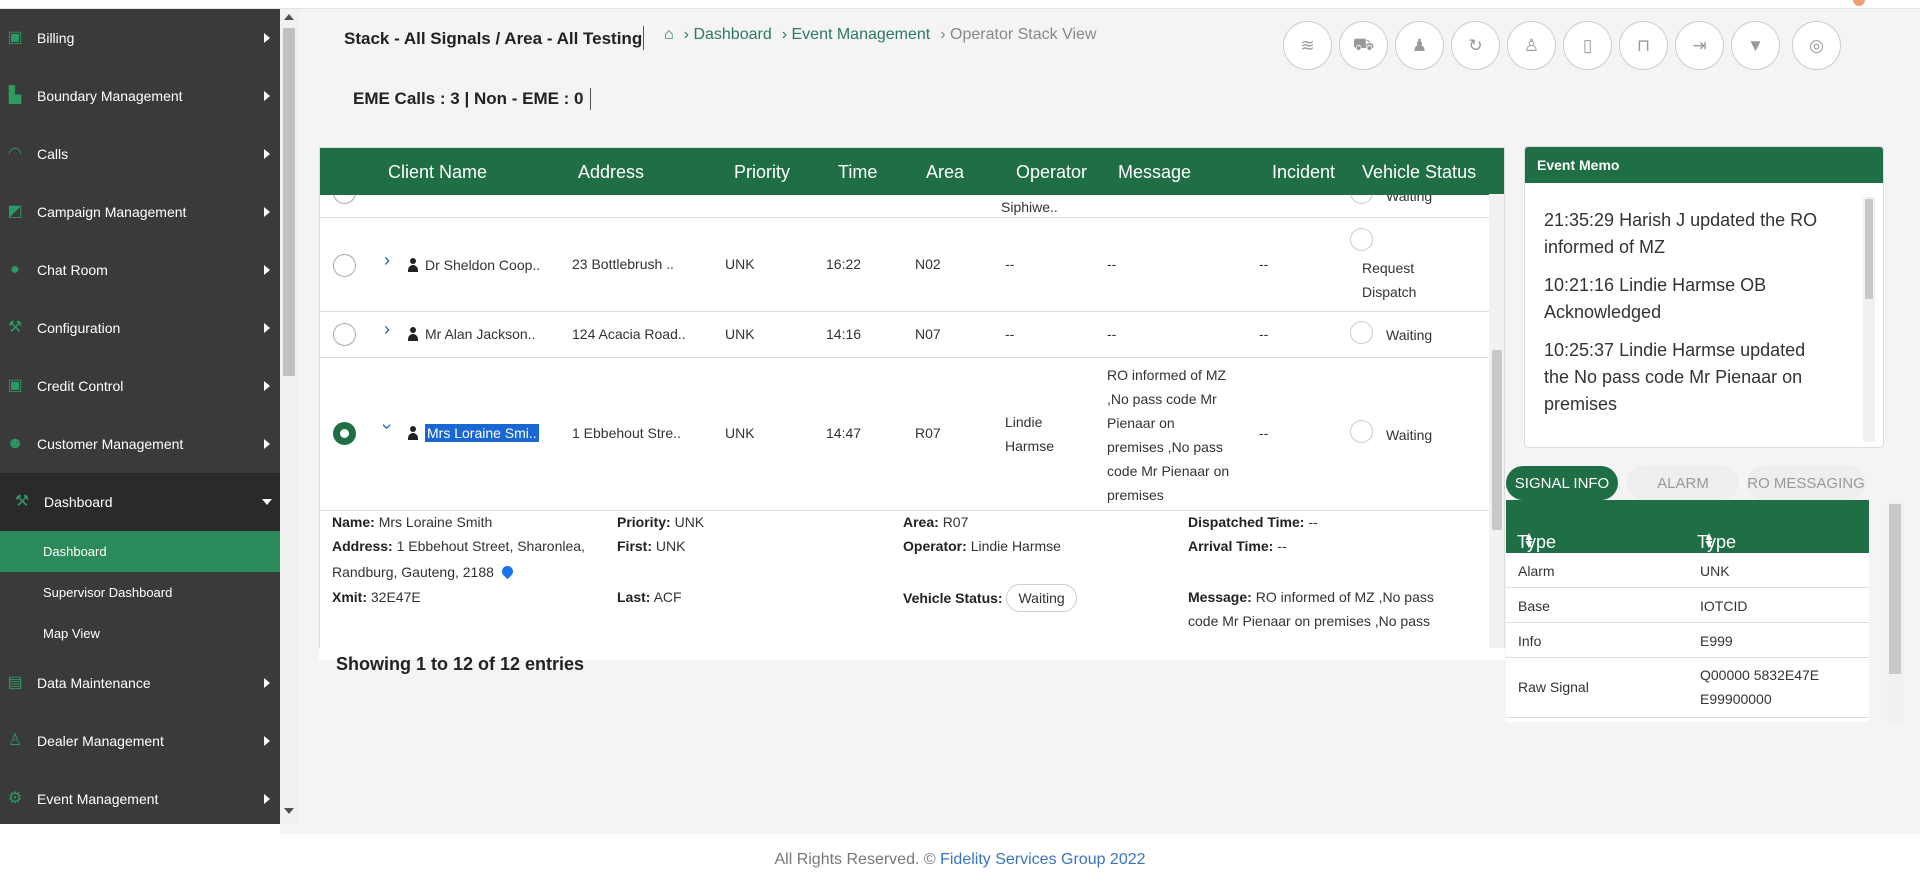 Image resolution: width=1920 pixels, height=885 pixels. I want to click on signal-scrollbar-thumb, so click(1895, 589).